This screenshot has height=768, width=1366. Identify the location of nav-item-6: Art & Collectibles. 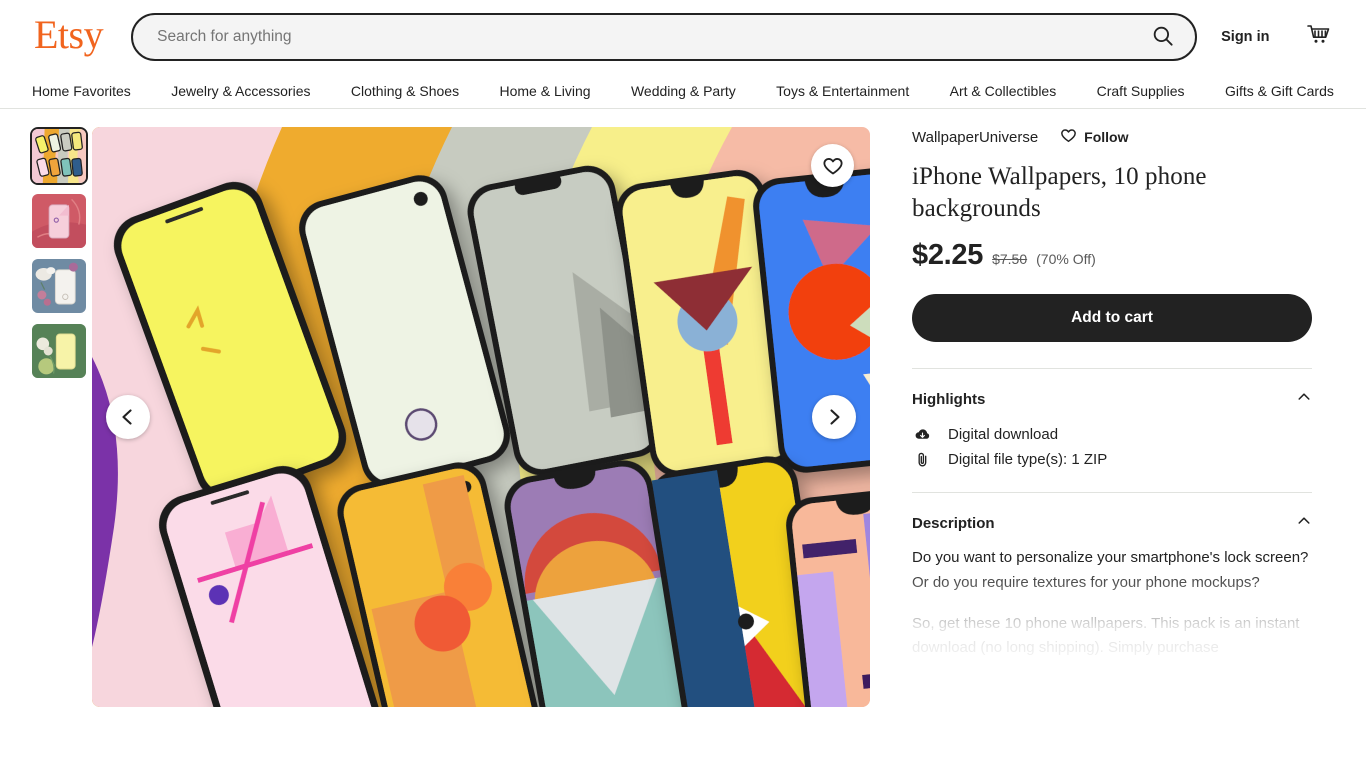
(1003, 91).